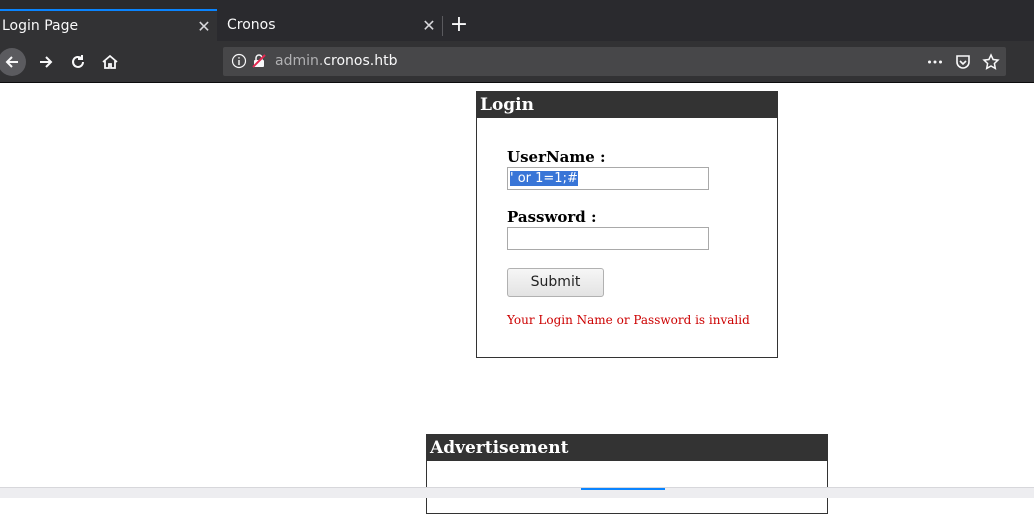 This screenshot has width=1034, height=514. Describe the element at coordinates (329, 25) in the screenshot. I see `tab-cronos: Cronos ✕` at that location.